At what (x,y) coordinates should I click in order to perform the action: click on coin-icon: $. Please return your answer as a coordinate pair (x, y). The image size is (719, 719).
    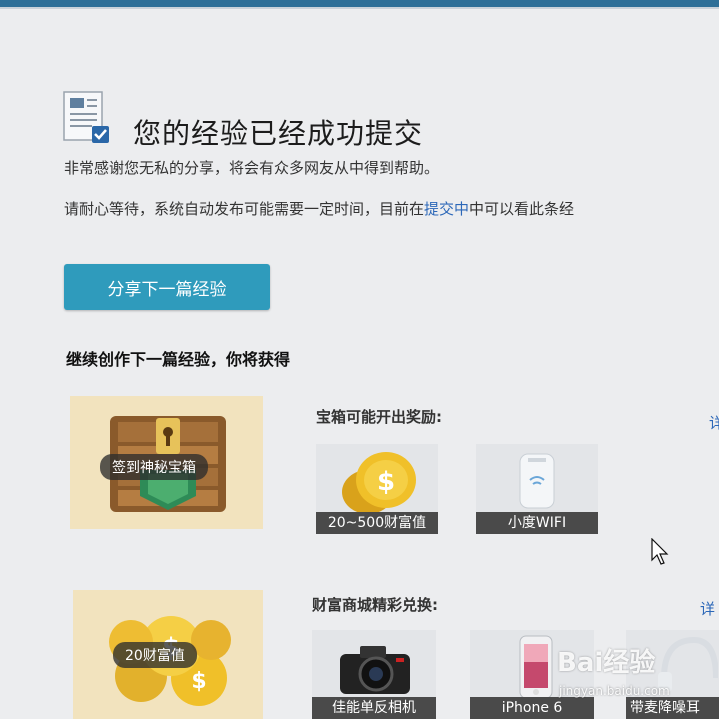
    Looking at the image, I should click on (379, 483).